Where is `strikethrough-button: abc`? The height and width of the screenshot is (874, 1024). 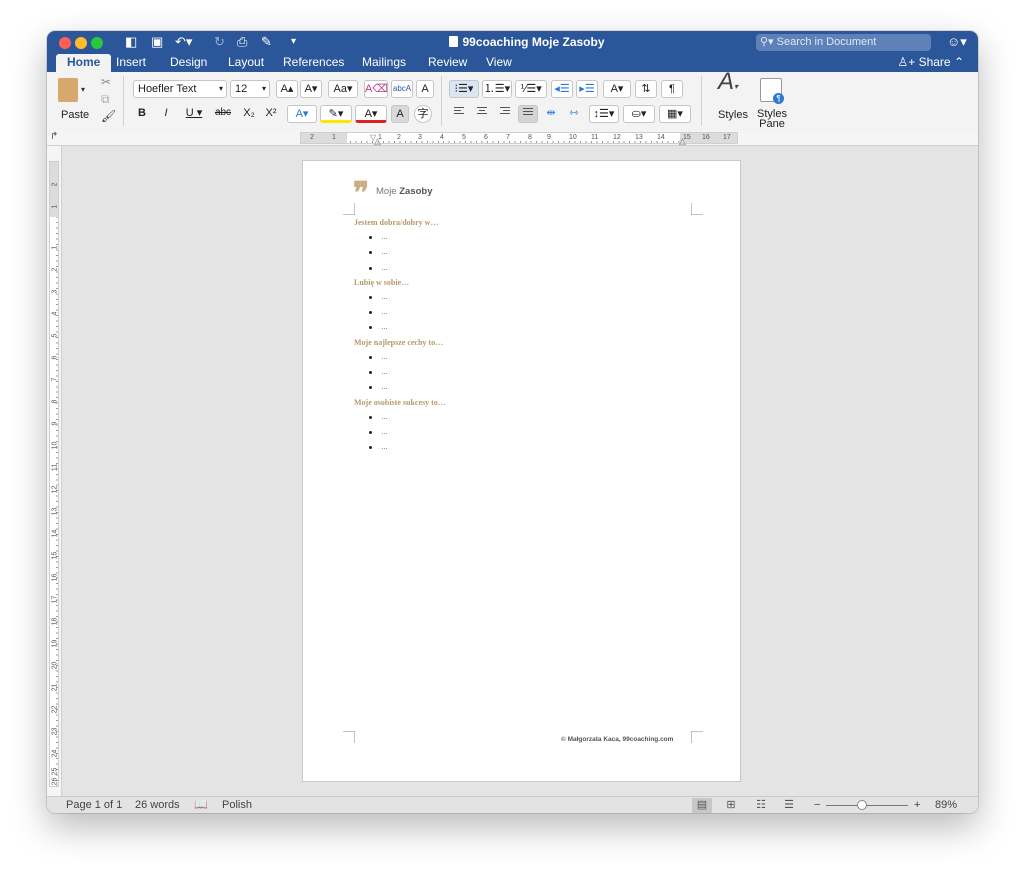
strikethrough-button: abc is located at coordinates (223, 114).